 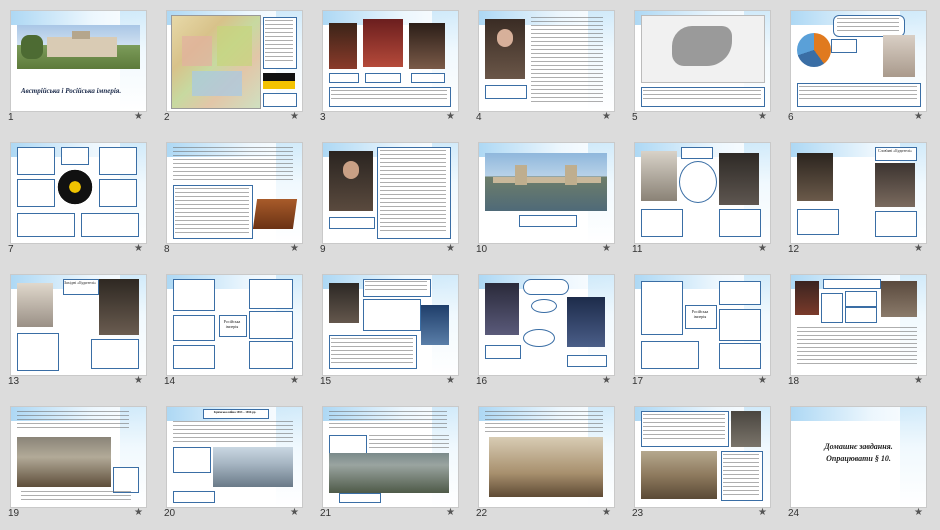 What do you see at coordinates (479, 117) in the screenshot?
I see `slide-number: 4` at bounding box center [479, 117].